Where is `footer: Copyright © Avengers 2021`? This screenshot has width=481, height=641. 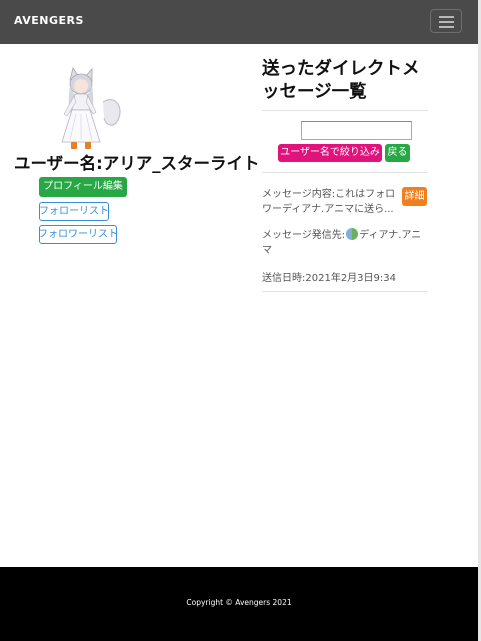 footer: Copyright © Avengers 2021 is located at coordinates (239, 604).